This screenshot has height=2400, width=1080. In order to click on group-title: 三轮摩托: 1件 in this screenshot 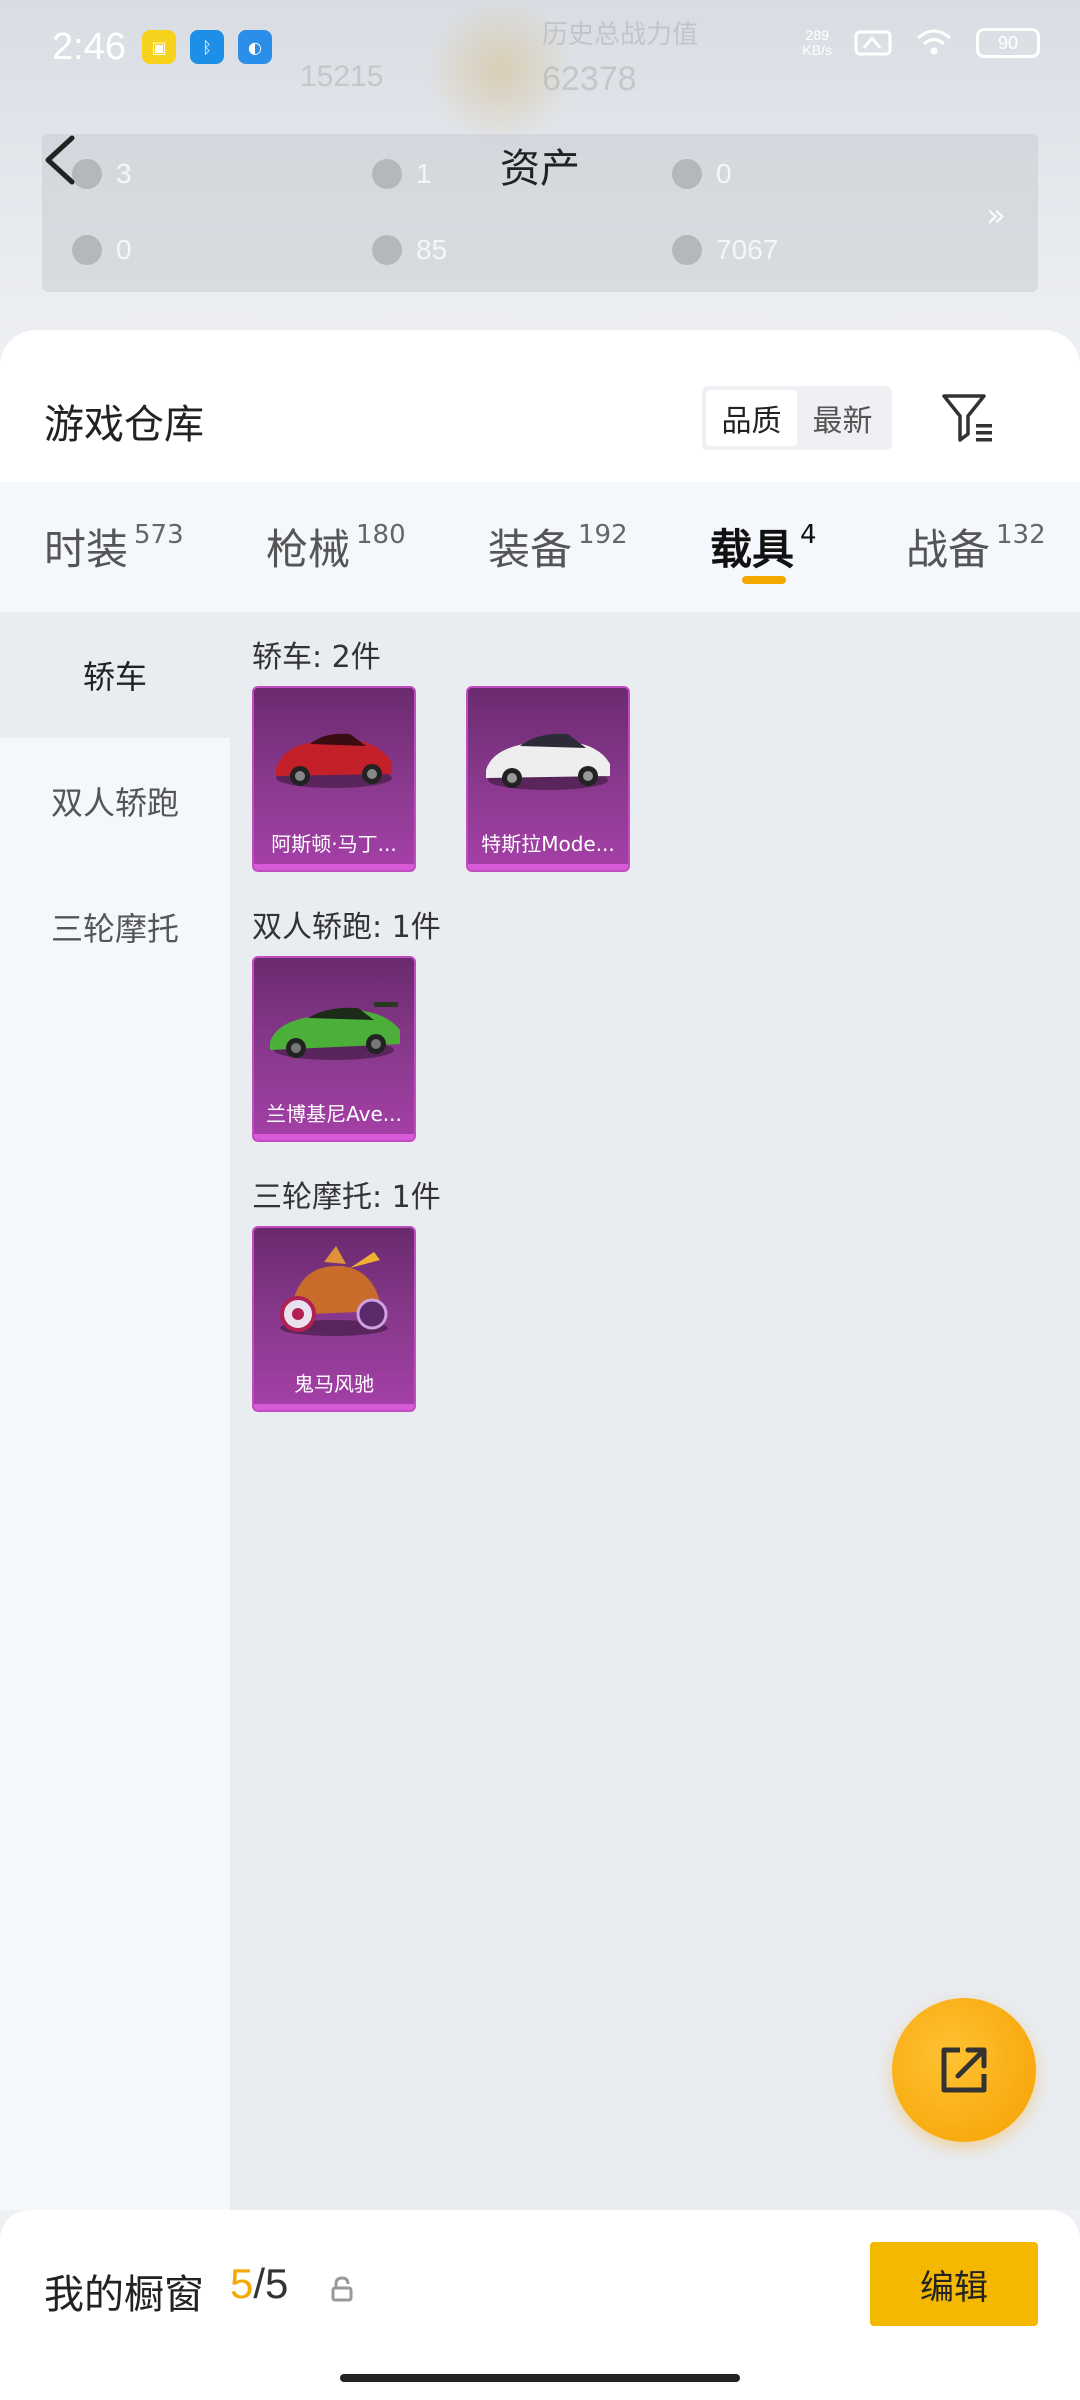, I will do `click(346, 1197)`.